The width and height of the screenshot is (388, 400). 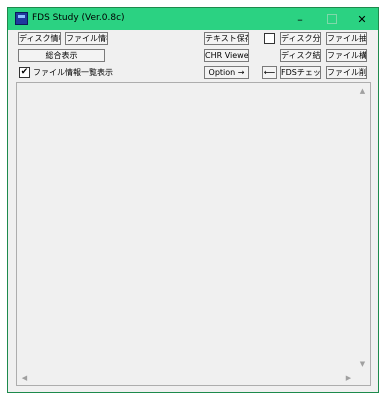 I want to click on chr-viewer-button: CHR Viewer, so click(x=226, y=55).